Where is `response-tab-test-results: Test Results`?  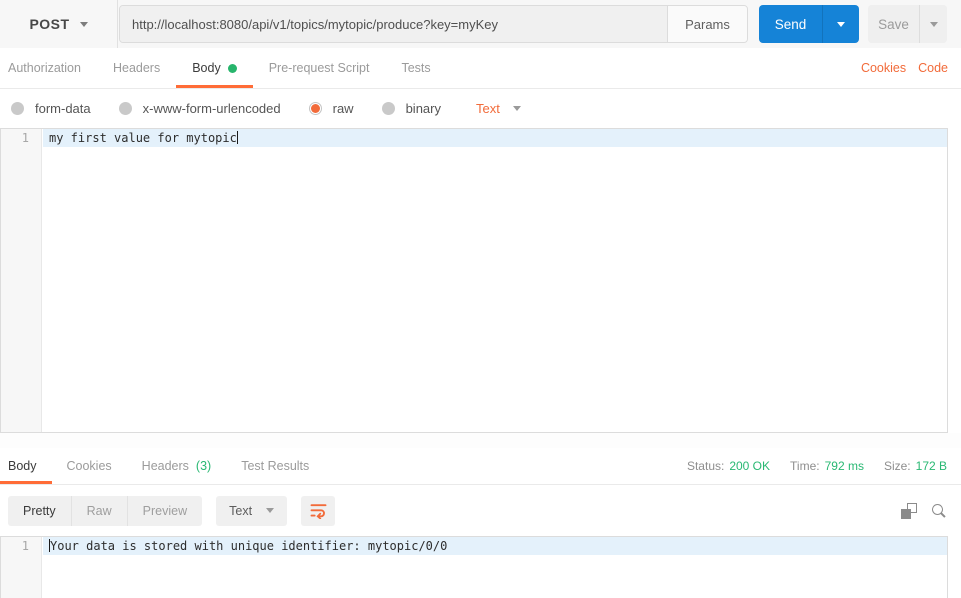 response-tab-test-results: Test Results is located at coordinates (275, 466).